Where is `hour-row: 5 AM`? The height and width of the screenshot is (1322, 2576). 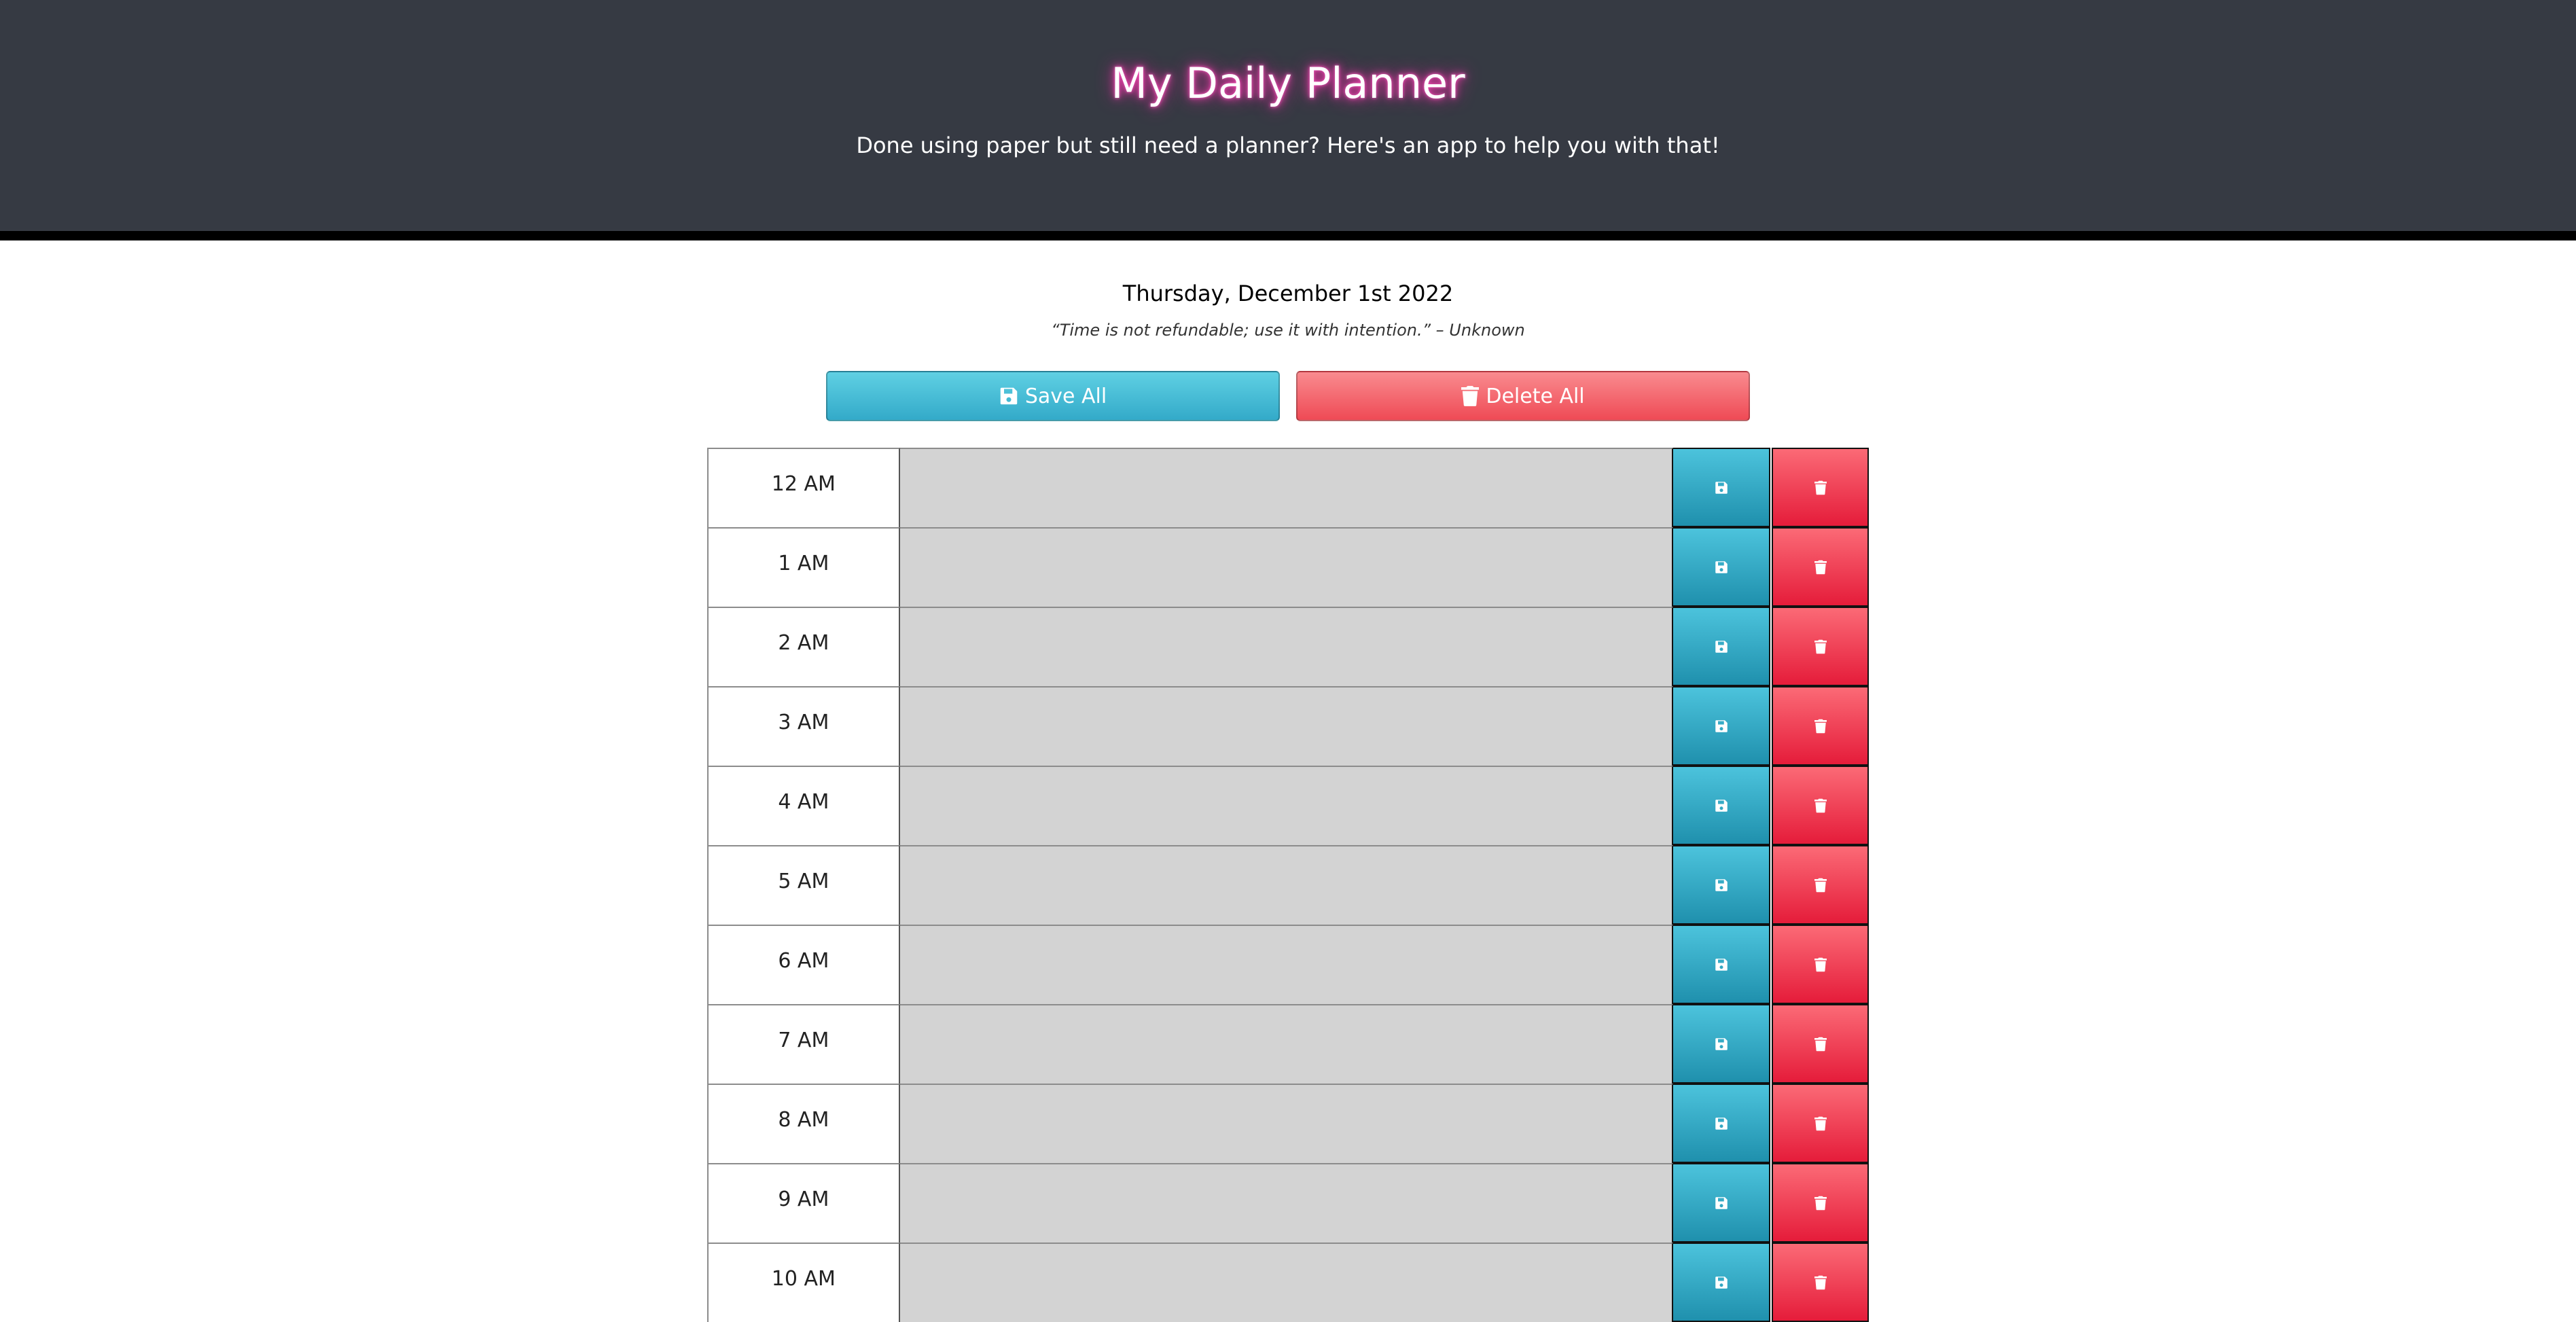
hour-row: 5 AM is located at coordinates (1288, 885).